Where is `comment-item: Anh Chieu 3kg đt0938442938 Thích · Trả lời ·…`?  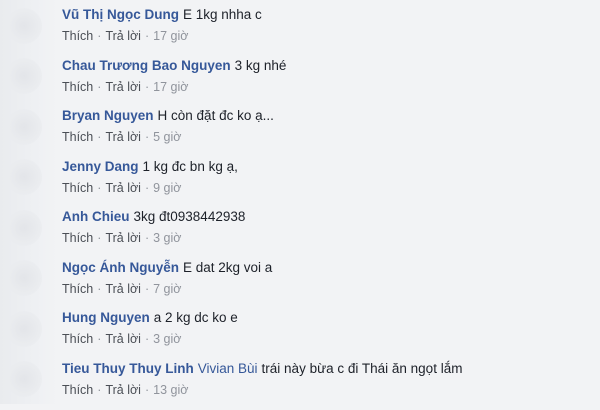
comment-item: Anh Chieu 3kg đt0938442938 Thích · Trả lời ·… is located at coordinates (326, 233).